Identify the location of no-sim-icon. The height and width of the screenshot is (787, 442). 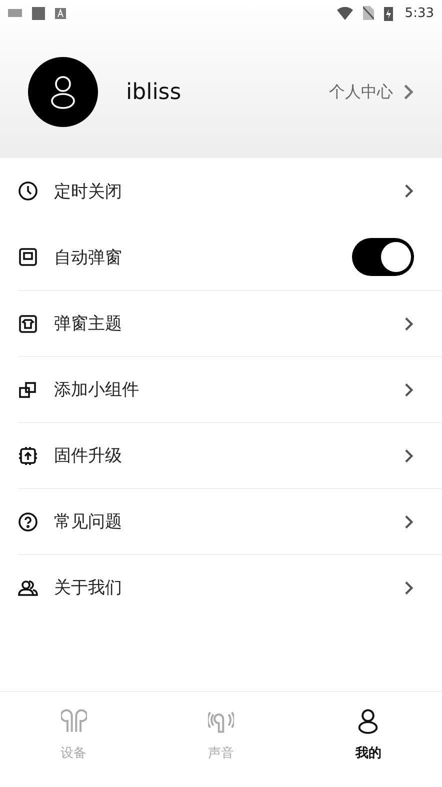
(368, 13).